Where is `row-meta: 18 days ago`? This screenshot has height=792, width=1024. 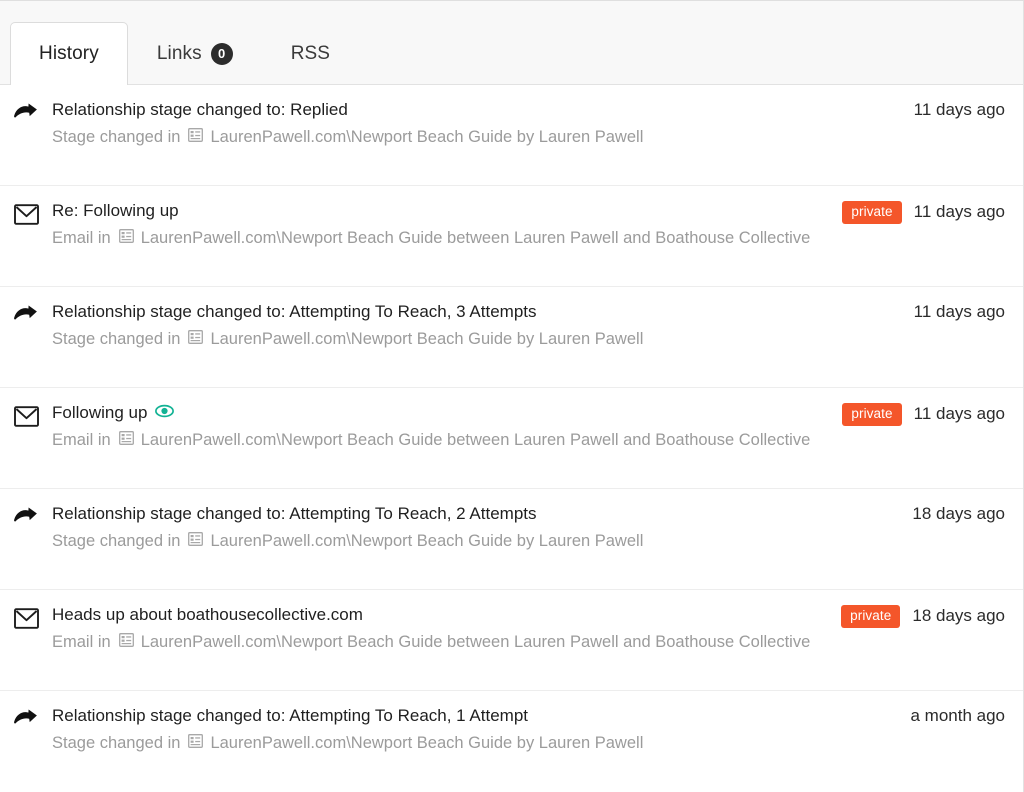
row-meta: 18 days ago is located at coordinates (958, 513).